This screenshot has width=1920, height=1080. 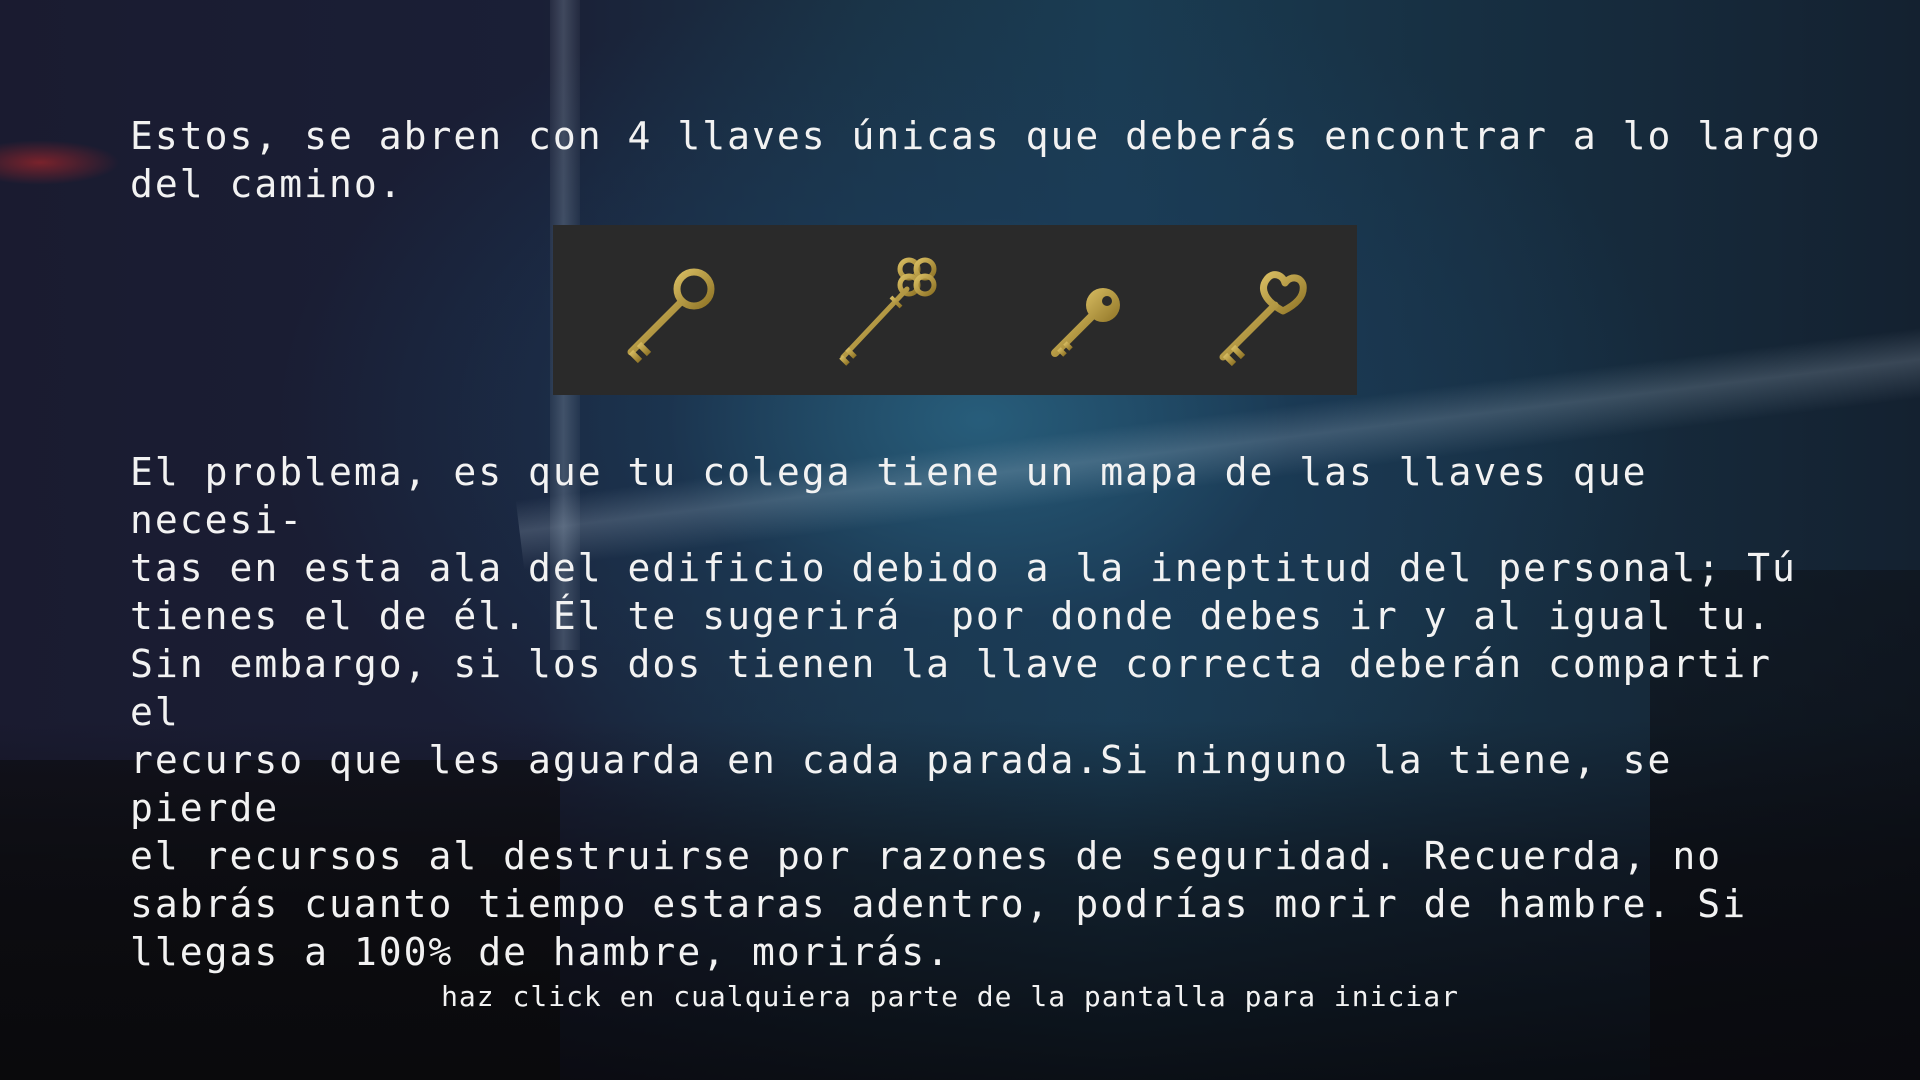 What do you see at coordinates (1085, 313) in the screenshot?
I see `key-small-icon` at bounding box center [1085, 313].